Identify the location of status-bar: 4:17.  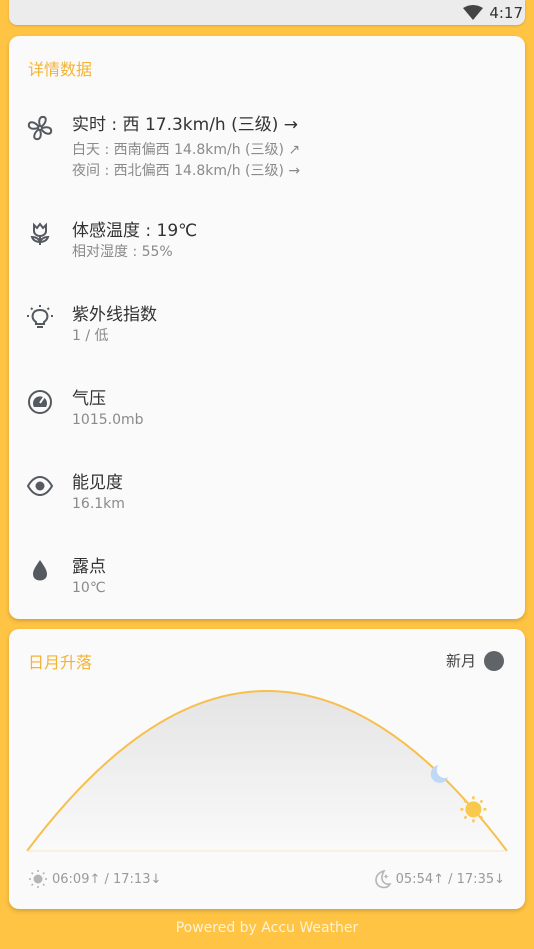
(267, 12).